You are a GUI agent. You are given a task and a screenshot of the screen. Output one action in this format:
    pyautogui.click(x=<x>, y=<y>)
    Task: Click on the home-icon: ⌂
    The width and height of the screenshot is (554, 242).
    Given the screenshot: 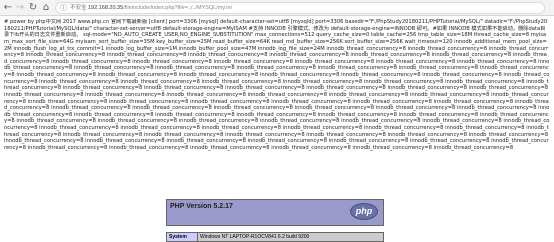 What is the action you would take?
    pyautogui.click(x=46, y=8)
    